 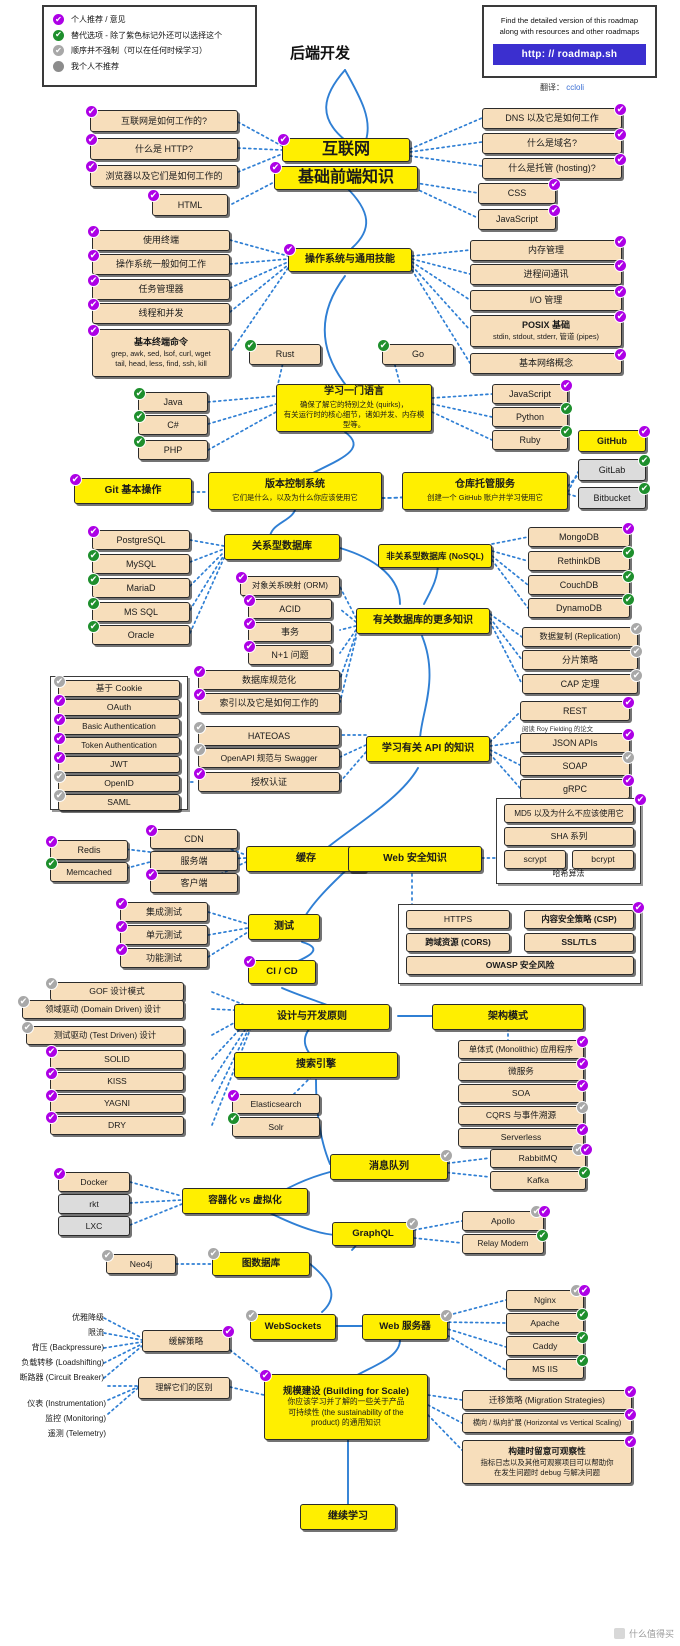 I want to click on node-os-skills: ✔ 操作系统与通用技能, so click(x=347, y=257).